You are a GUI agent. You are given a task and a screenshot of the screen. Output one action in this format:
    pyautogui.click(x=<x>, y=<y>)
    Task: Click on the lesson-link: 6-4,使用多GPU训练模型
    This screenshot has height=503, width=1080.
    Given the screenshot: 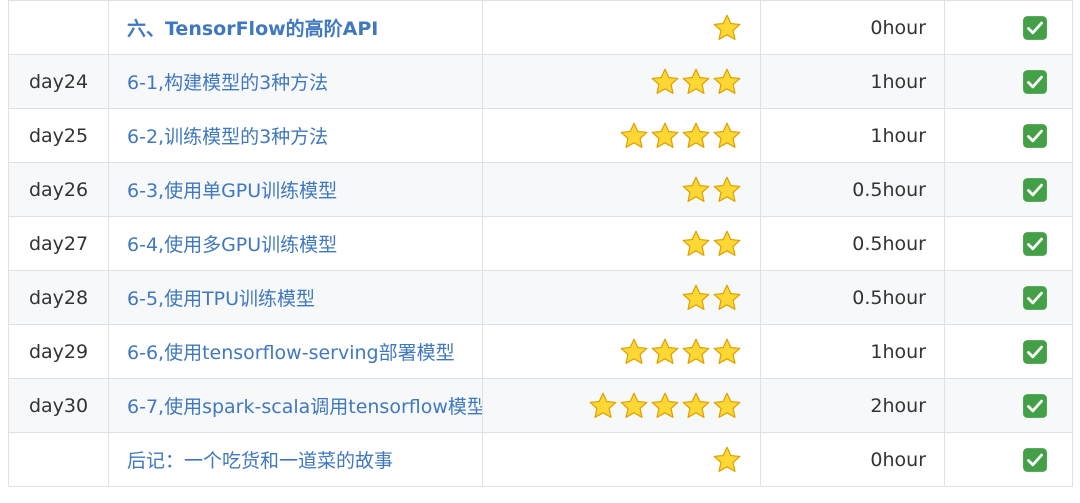 What is the action you would take?
    pyautogui.click(x=232, y=245)
    